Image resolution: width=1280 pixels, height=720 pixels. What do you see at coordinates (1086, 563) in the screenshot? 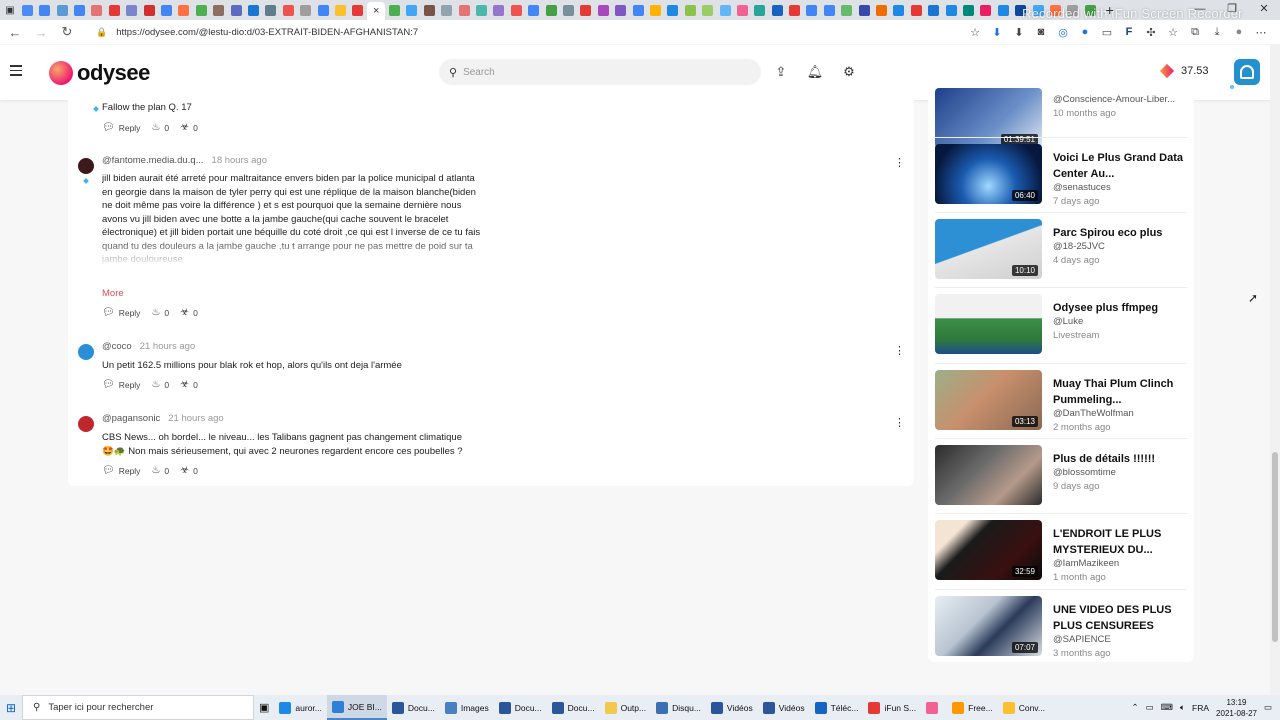
I see `video-channel: @IamMazikeen` at bounding box center [1086, 563].